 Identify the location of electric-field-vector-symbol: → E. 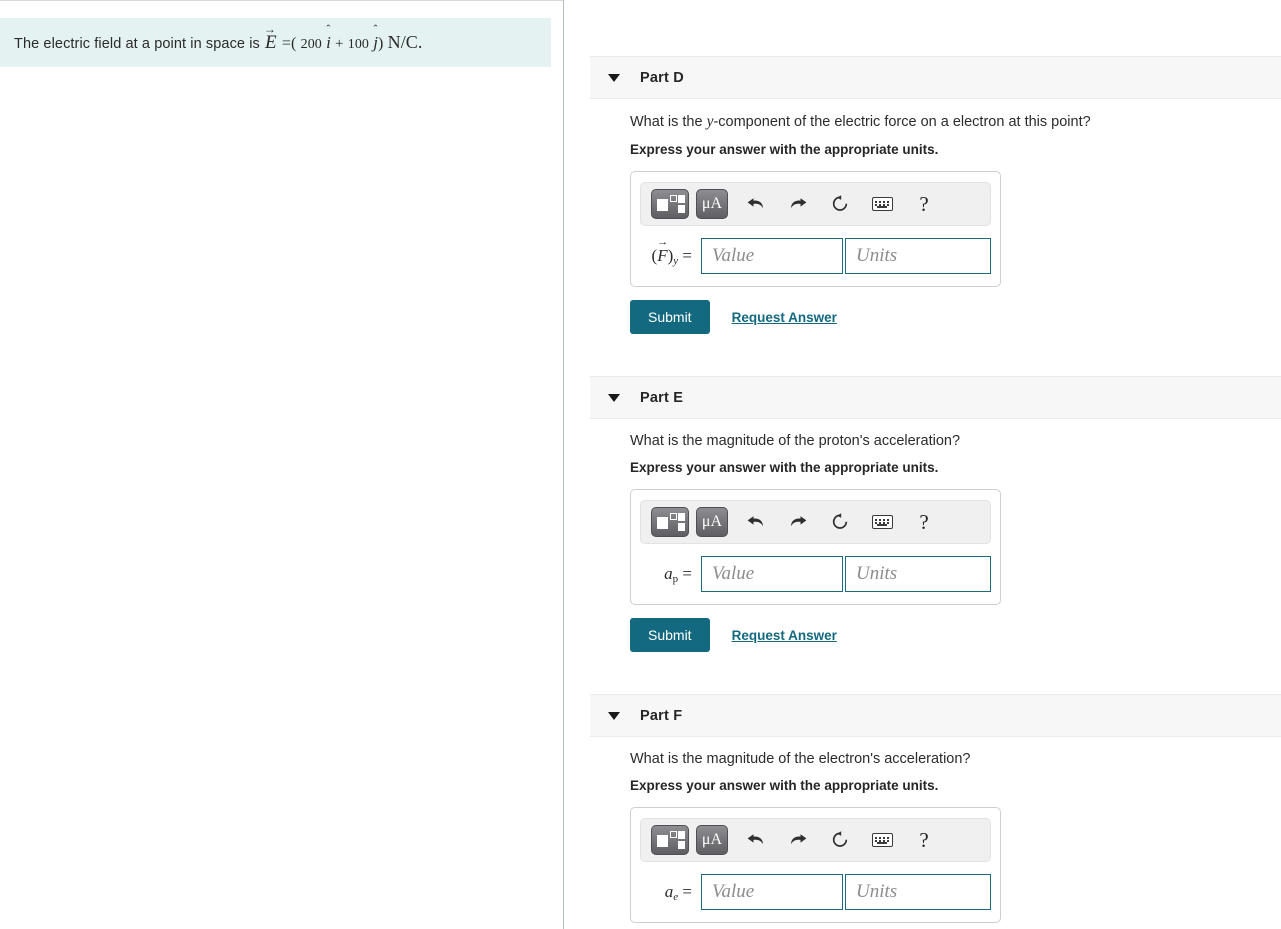
(270, 37).